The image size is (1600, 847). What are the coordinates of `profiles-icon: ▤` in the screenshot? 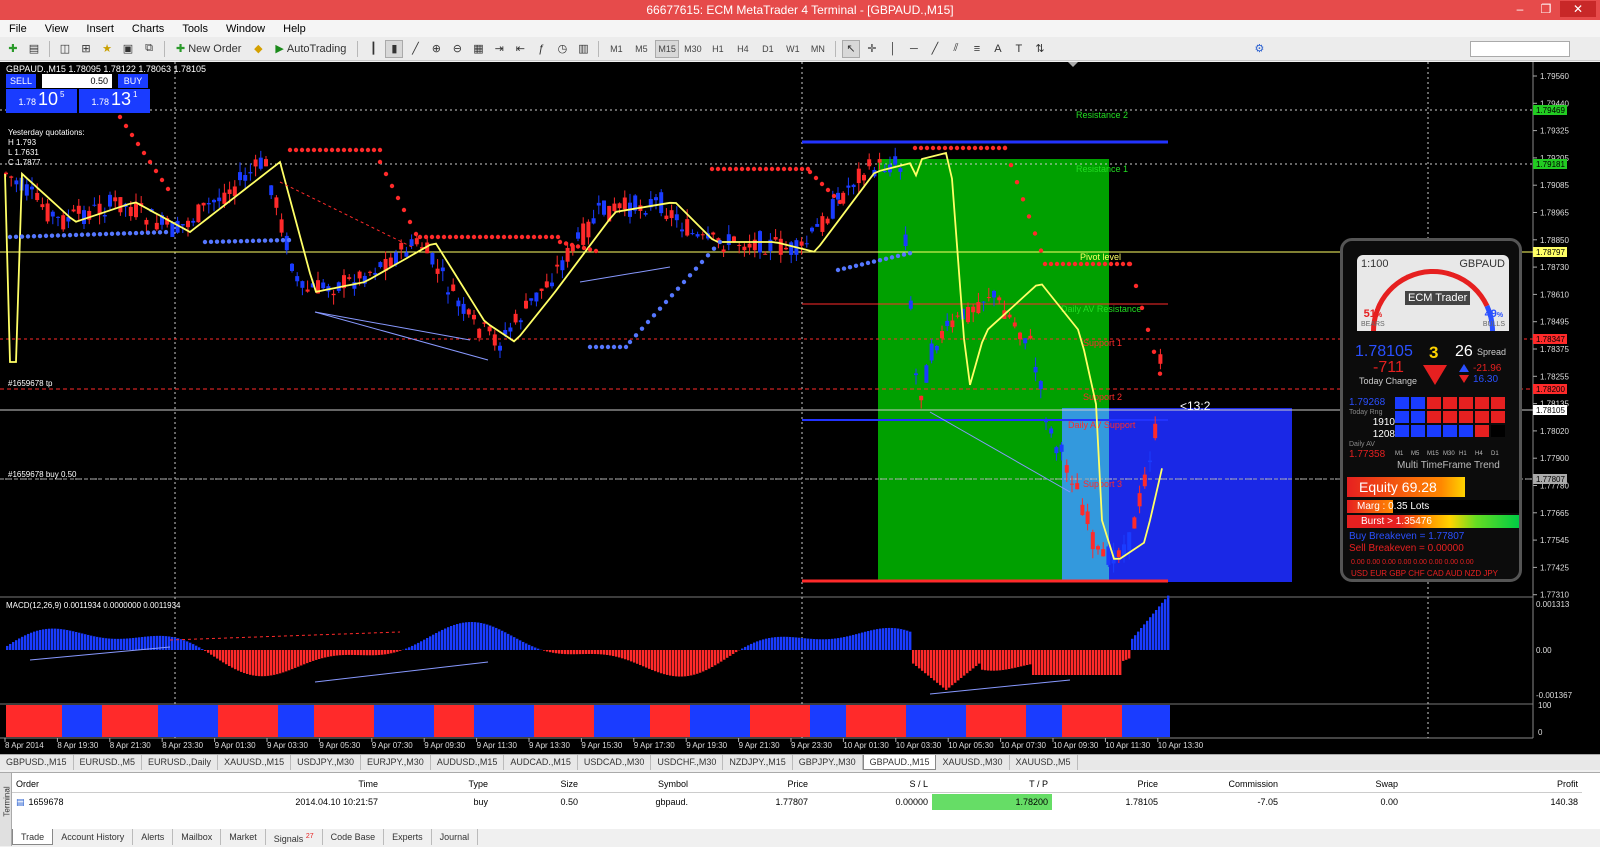 It's located at (34, 49).